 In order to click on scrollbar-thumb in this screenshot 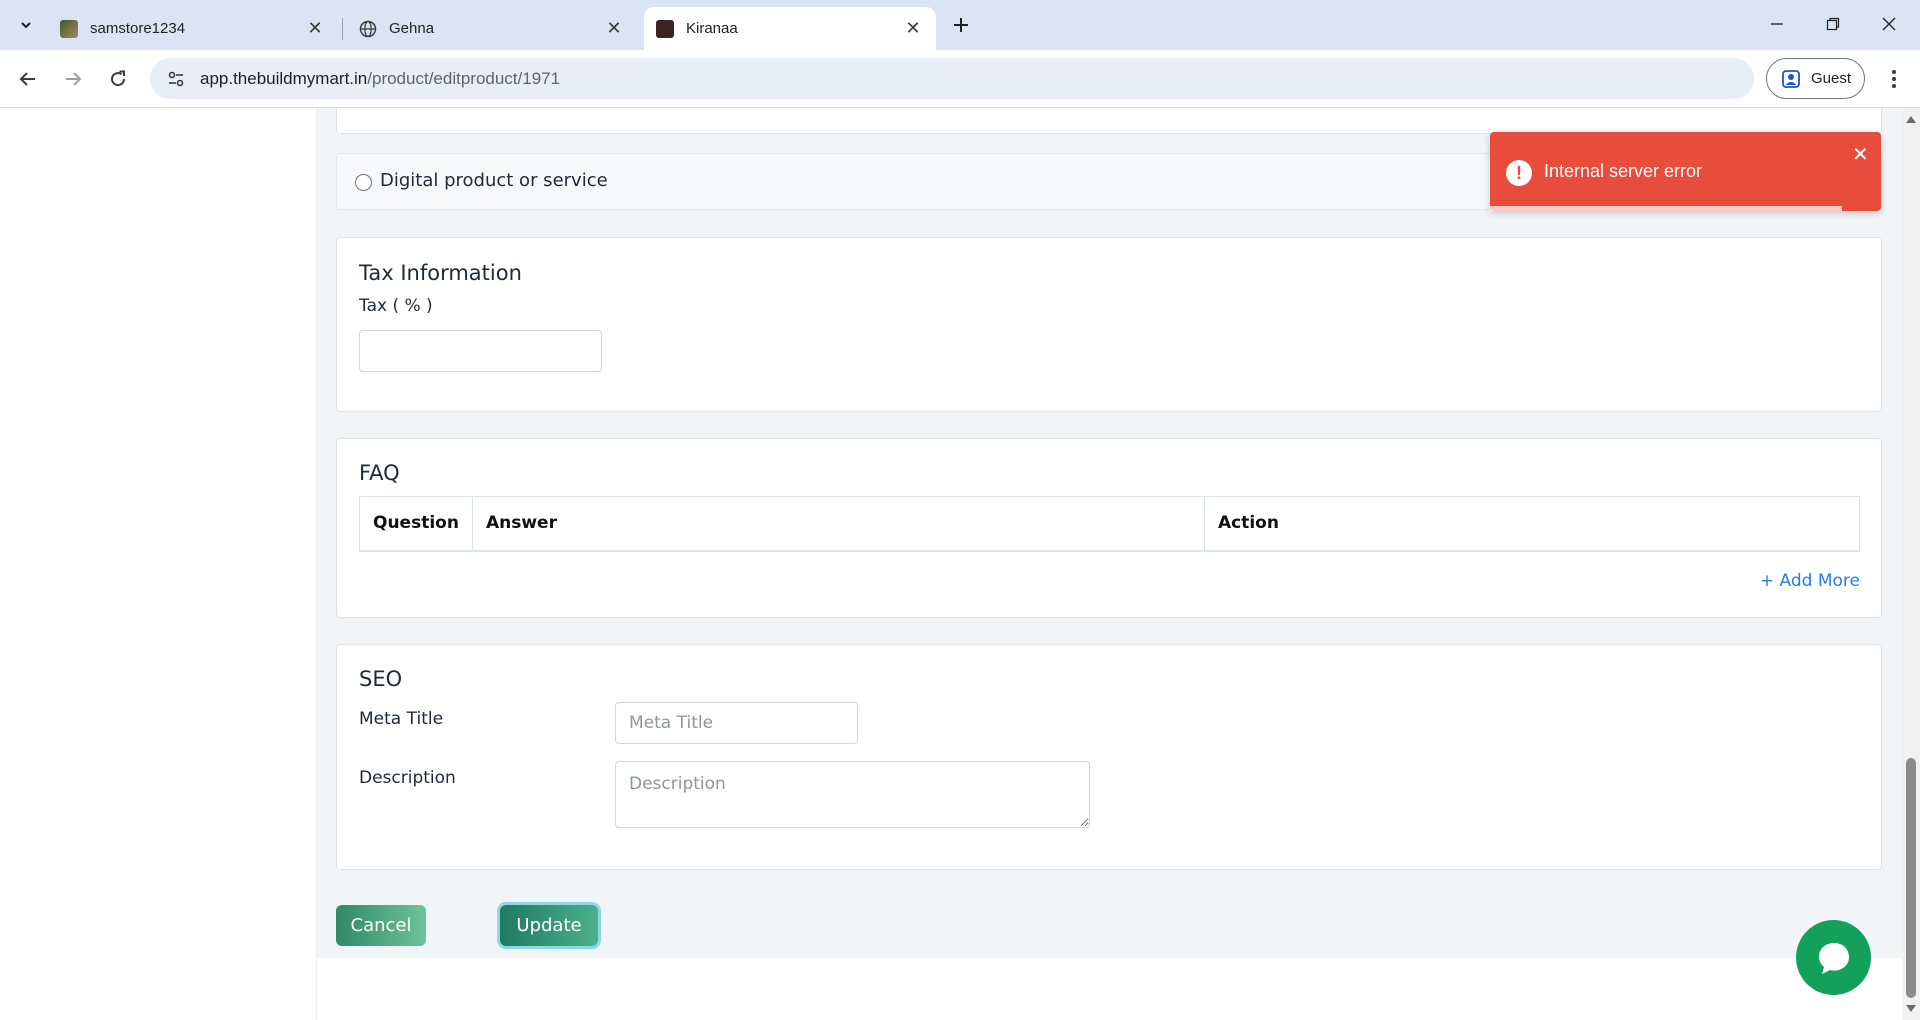, I will do `click(1911, 878)`.